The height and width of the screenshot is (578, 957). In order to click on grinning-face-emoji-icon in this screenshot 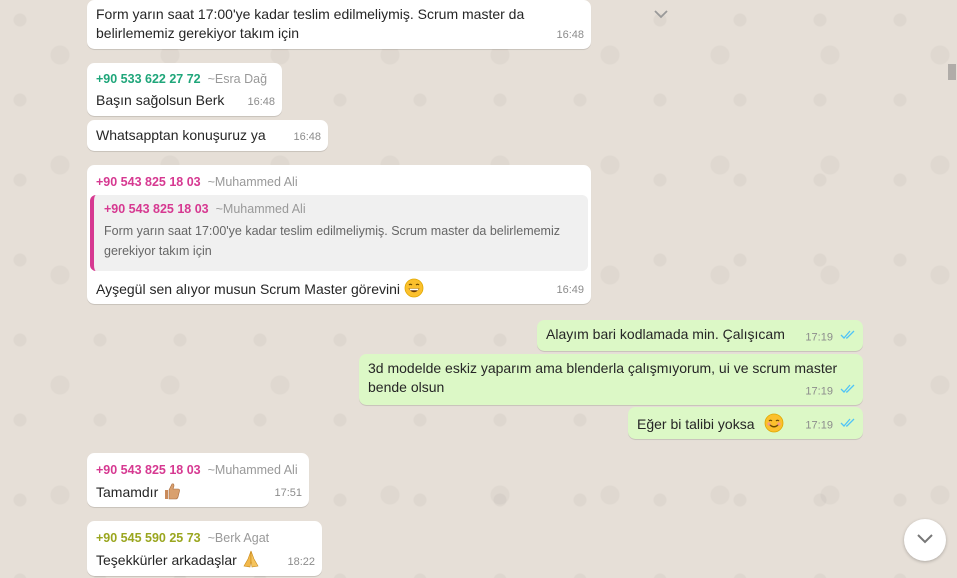, I will do `click(414, 290)`.